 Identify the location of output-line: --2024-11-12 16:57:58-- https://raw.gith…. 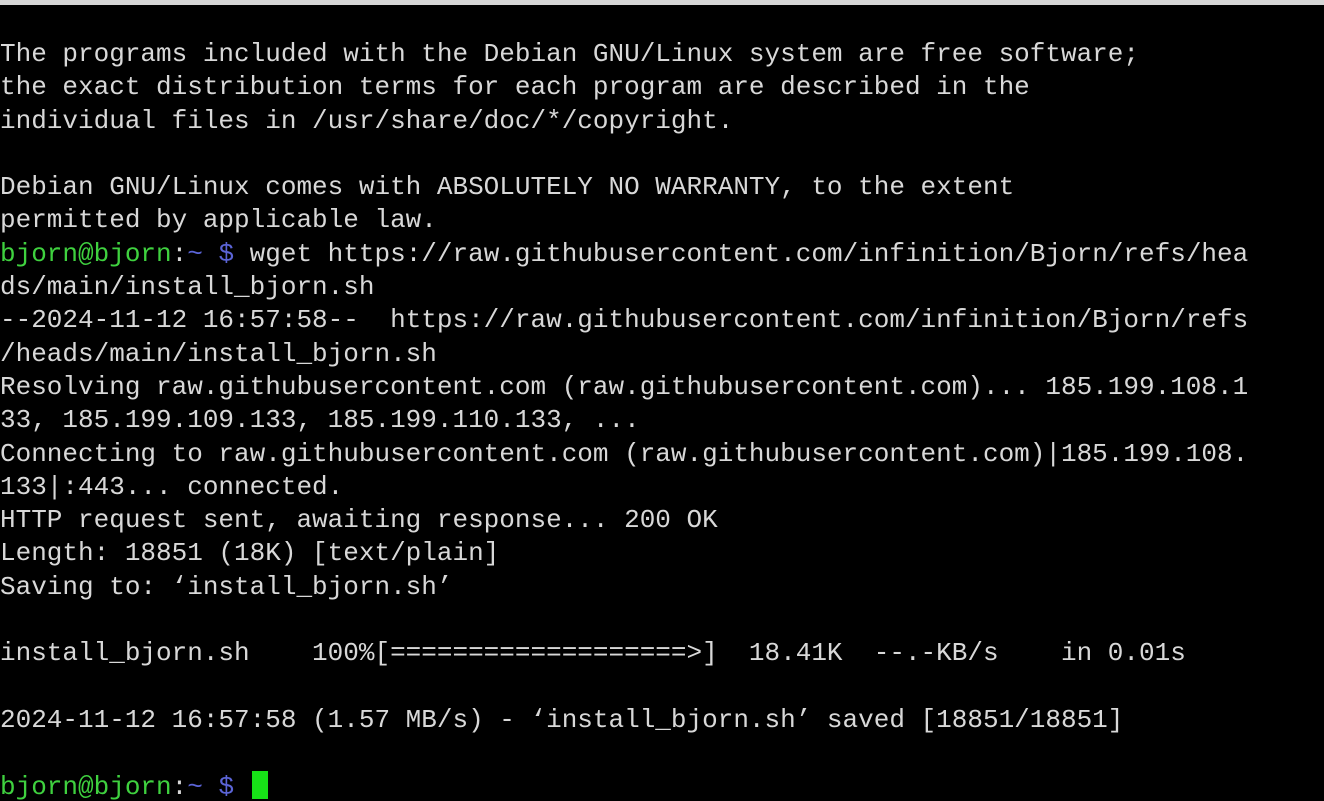
(624, 320).